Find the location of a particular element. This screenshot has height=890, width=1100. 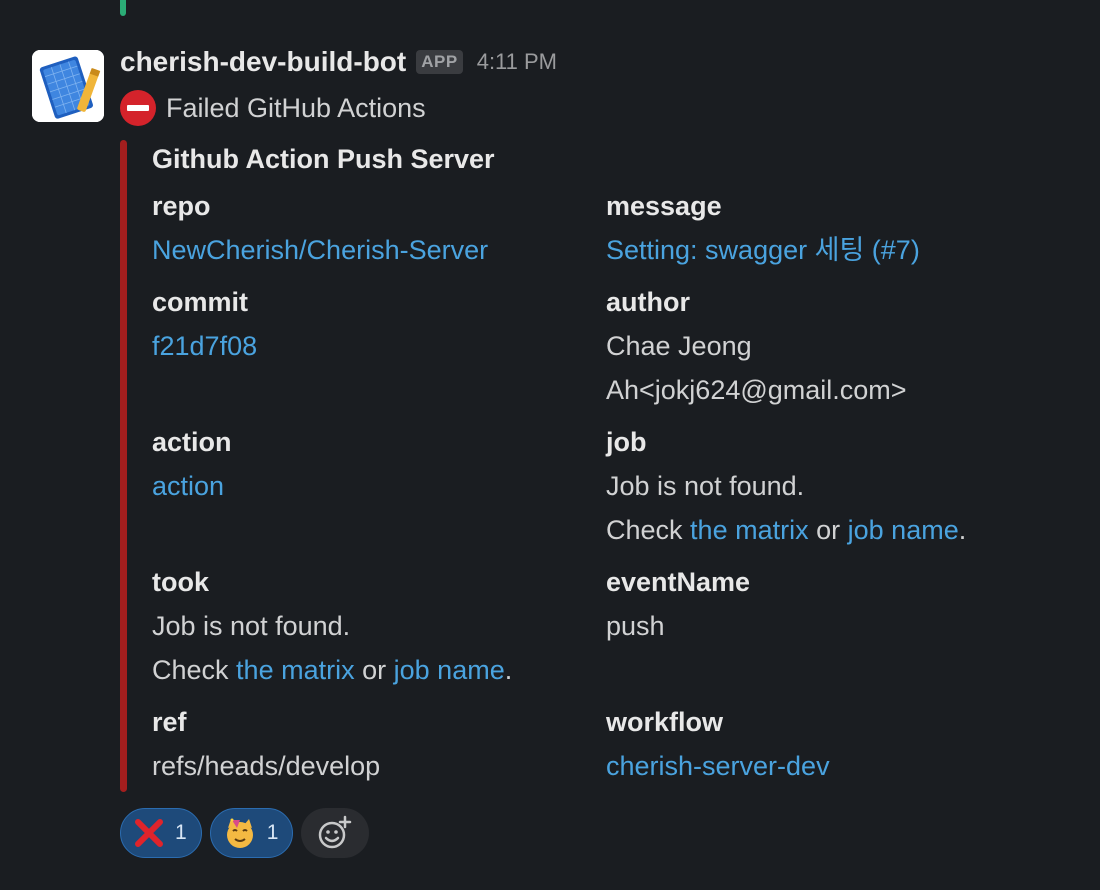

commit-message-link: Setting: swagger 세팅 (#7) is located at coordinates (763, 250).